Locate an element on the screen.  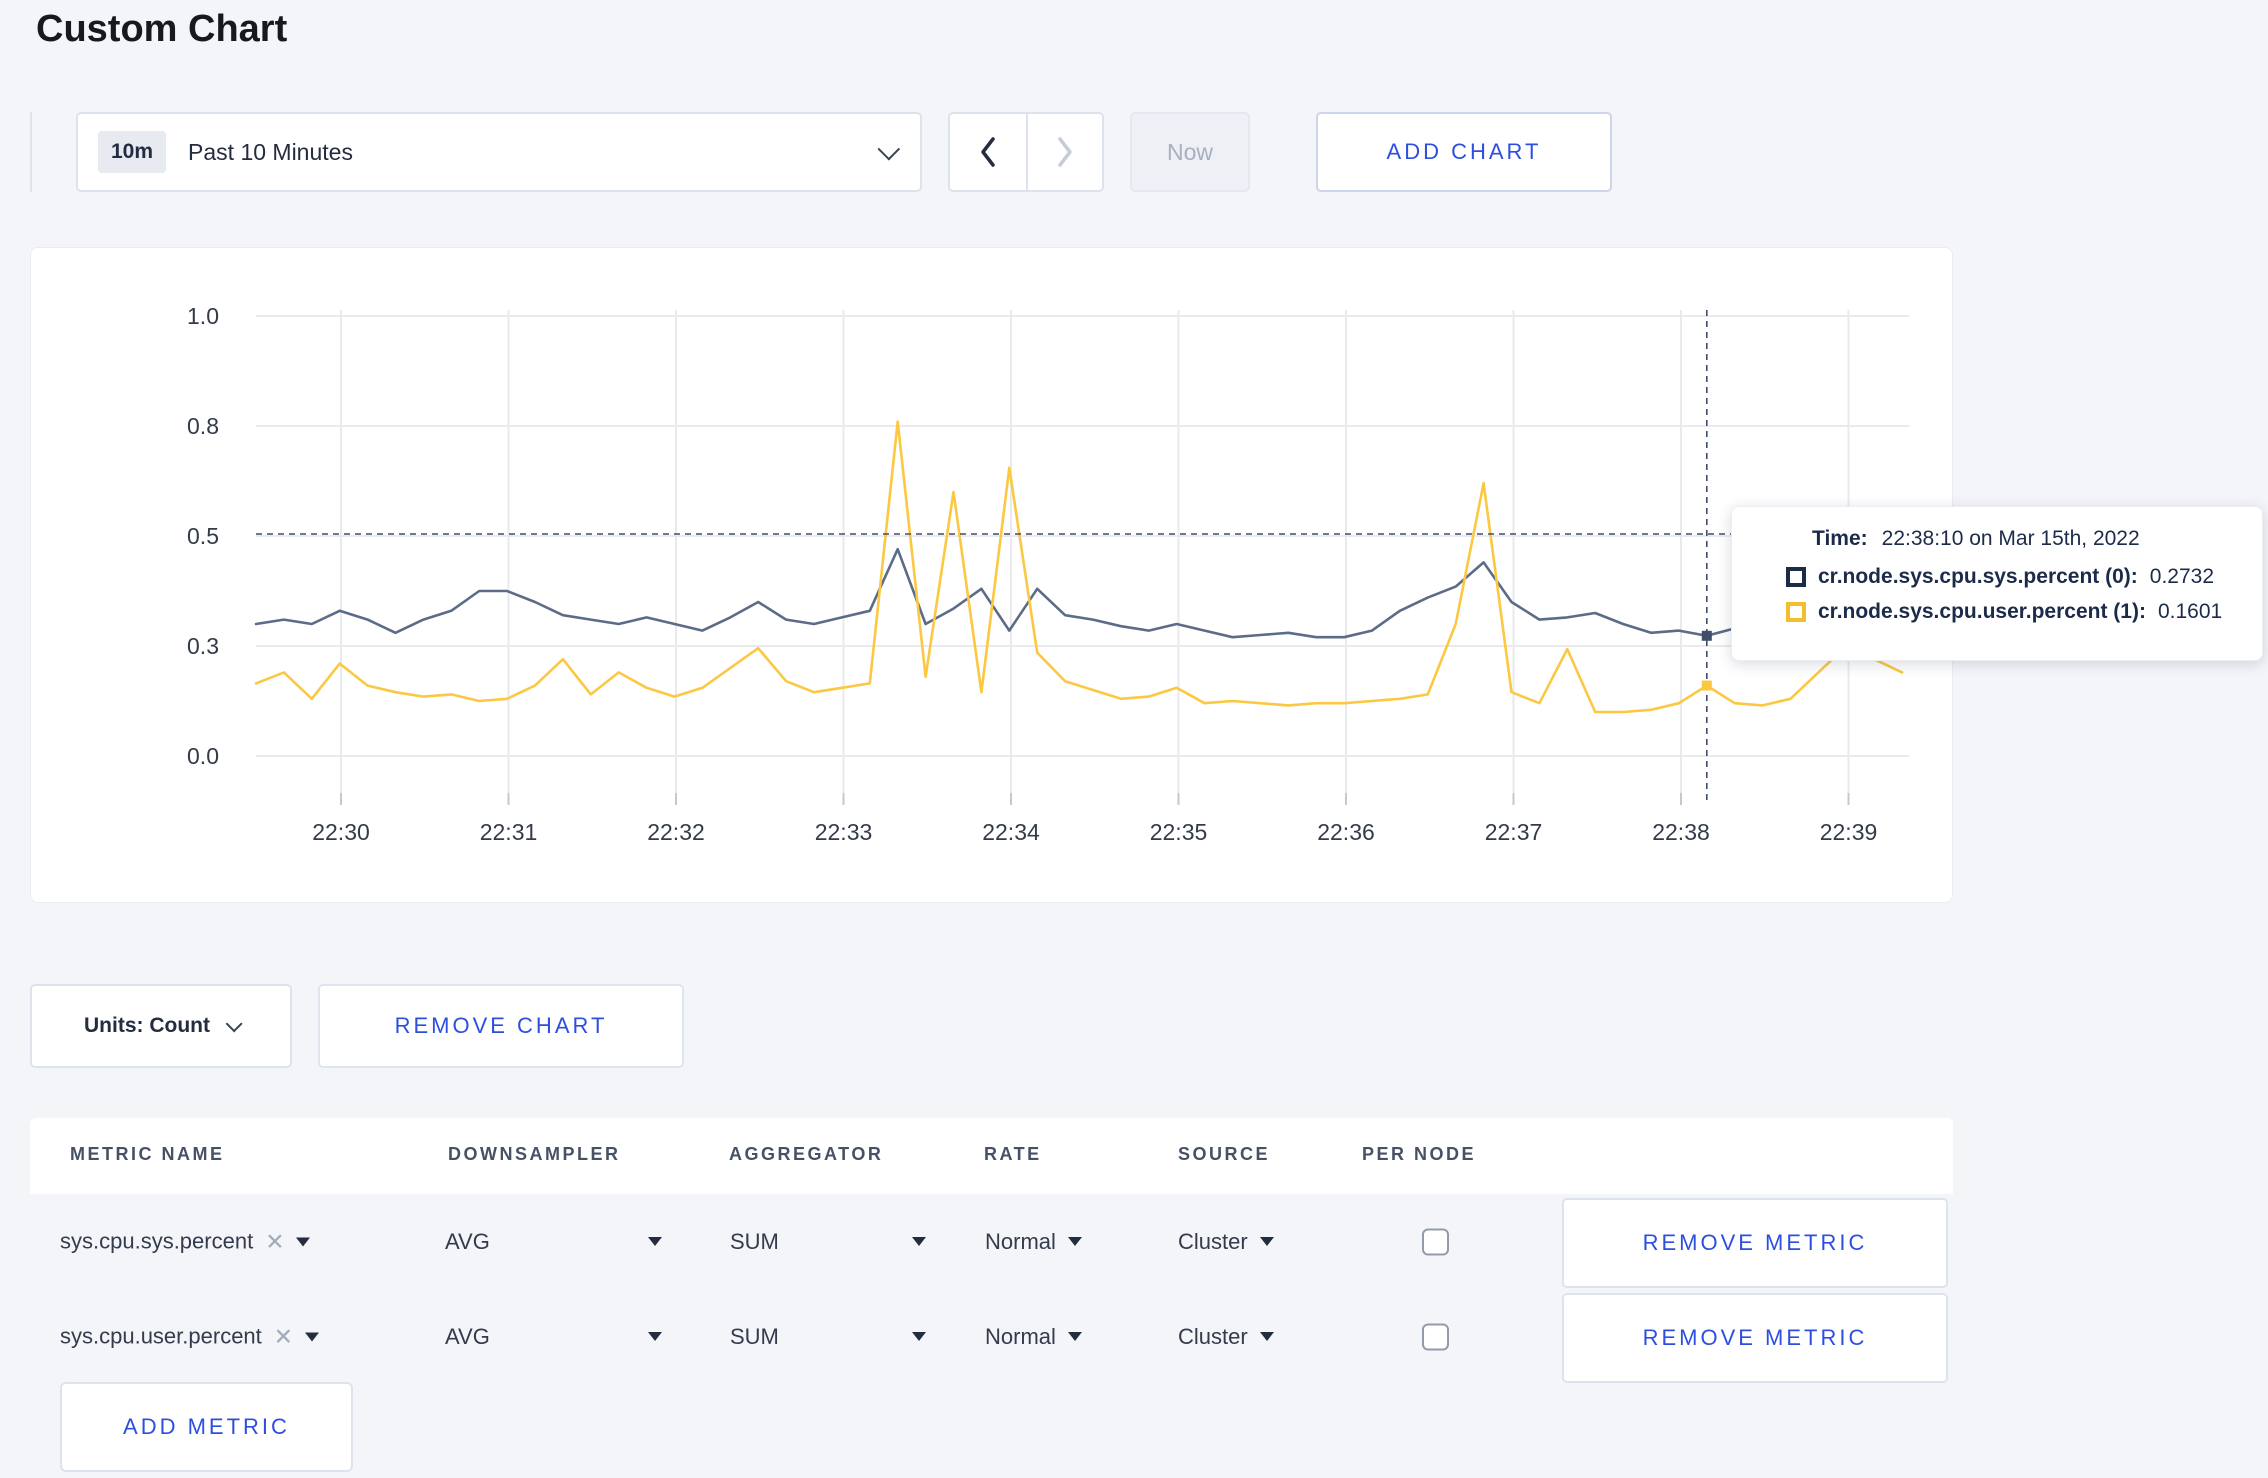
x-axis-tick-label: 22:33 is located at coordinates (844, 832).